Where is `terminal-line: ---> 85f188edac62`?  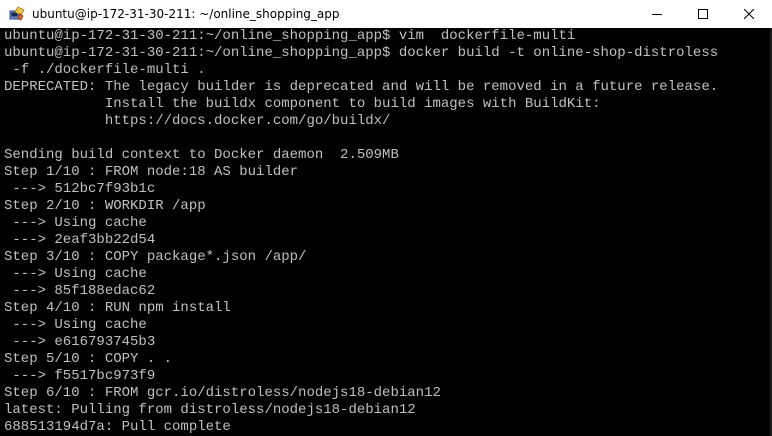 terminal-line: ---> 85f188edac62 is located at coordinates (80, 291).